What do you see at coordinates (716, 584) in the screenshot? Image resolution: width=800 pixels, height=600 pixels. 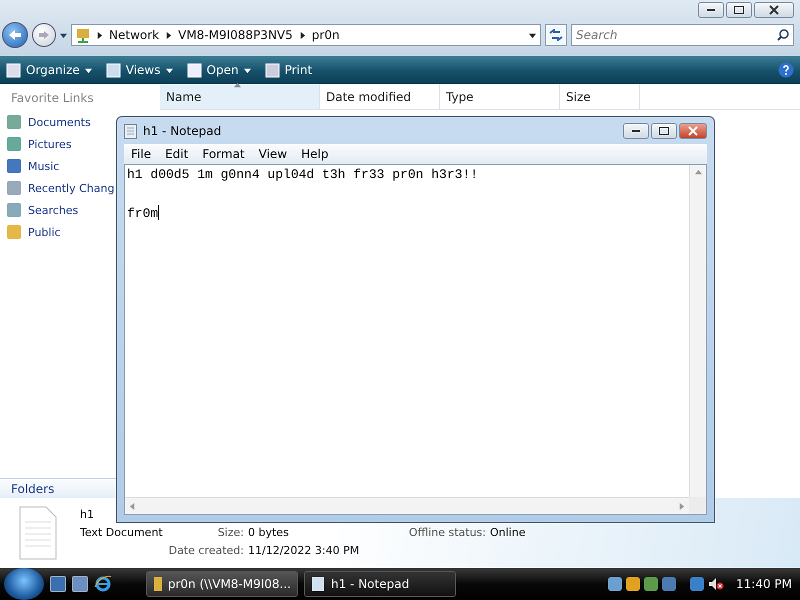 I see `muted-speaker-icon` at bounding box center [716, 584].